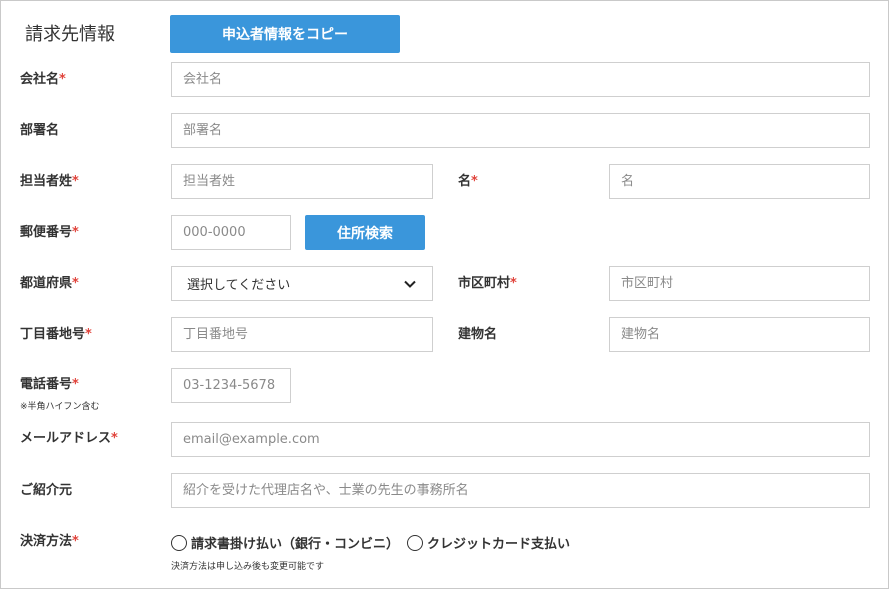  Describe the element at coordinates (302, 334) in the screenshot. I see `street-input` at that location.